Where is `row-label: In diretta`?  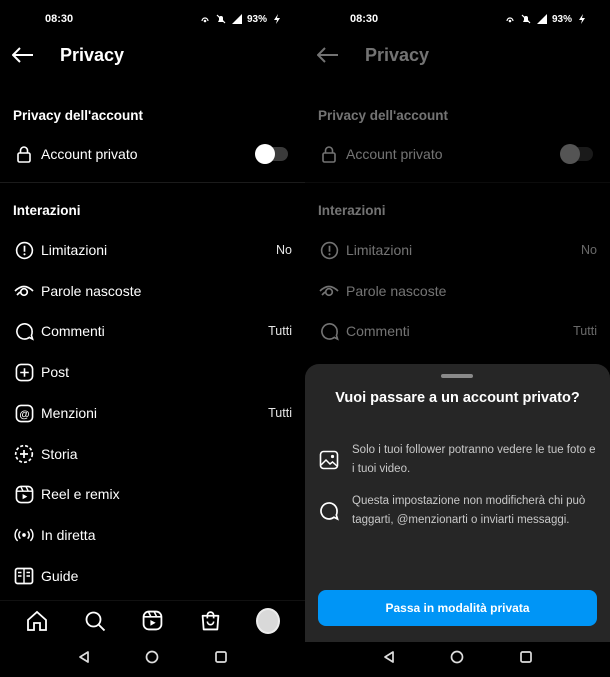
row-label: In diretta is located at coordinates (68, 535).